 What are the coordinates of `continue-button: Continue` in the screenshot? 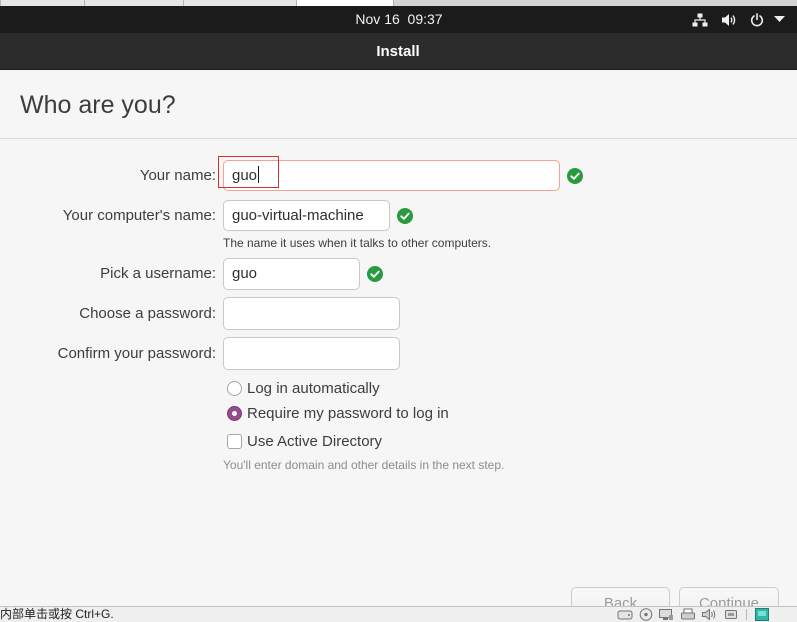 It's located at (729, 596).